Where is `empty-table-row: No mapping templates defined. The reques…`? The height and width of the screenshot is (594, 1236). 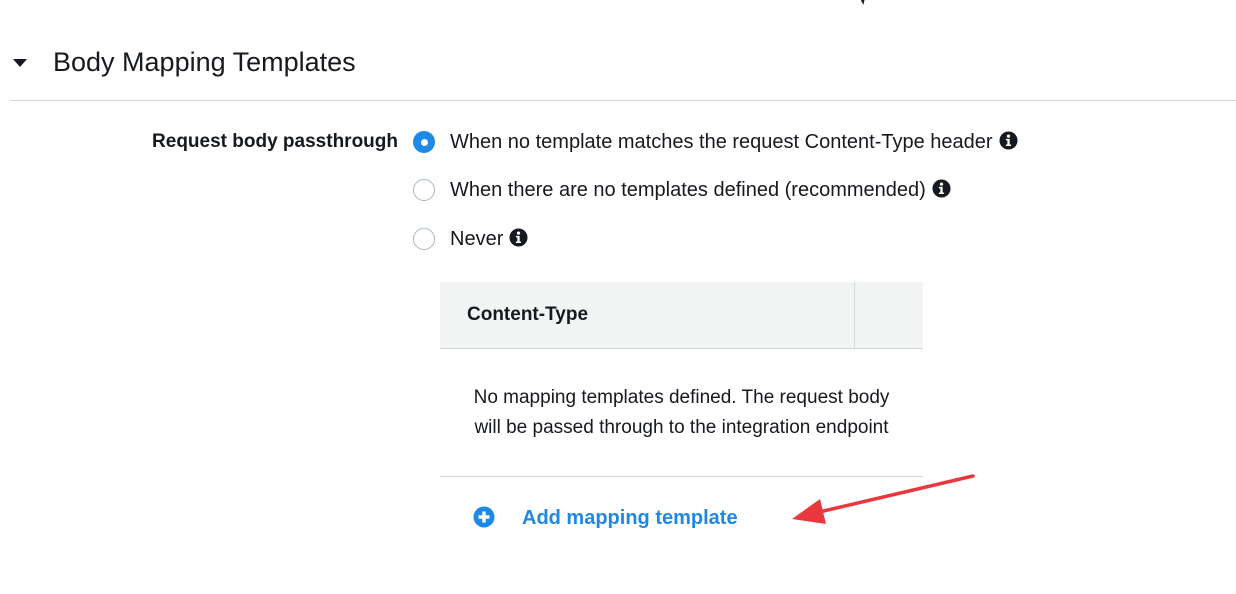 empty-table-row: No mapping templates defined. The reques… is located at coordinates (681, 413).